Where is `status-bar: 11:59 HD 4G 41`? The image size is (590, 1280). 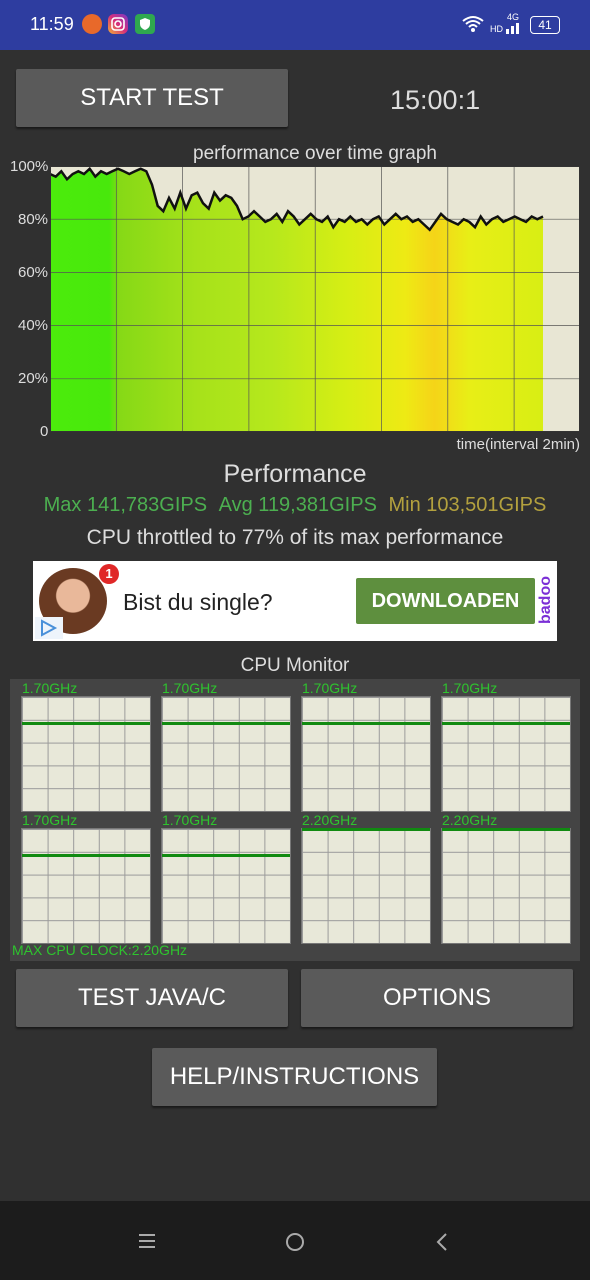 status-bar: 11:59 HD 4G 41 is located at coordinates (295, 25).